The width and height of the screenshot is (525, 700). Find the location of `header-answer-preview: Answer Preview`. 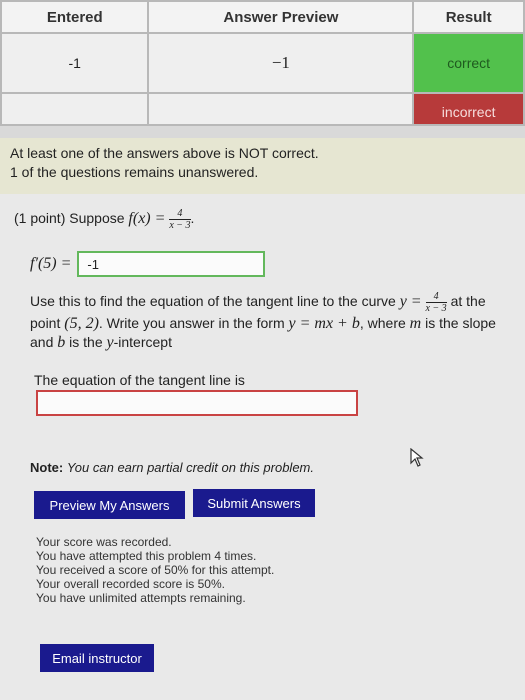

header-answer-preview: Answer Preview is located at coordinates (281, 17).